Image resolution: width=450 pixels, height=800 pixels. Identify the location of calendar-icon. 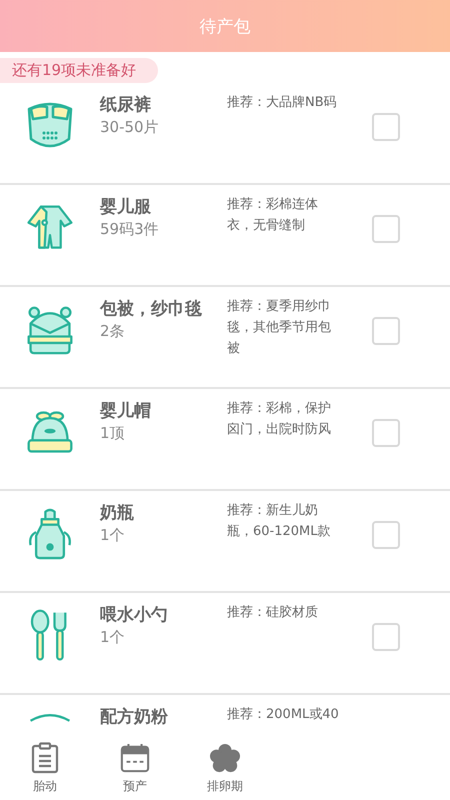
(135, 758).